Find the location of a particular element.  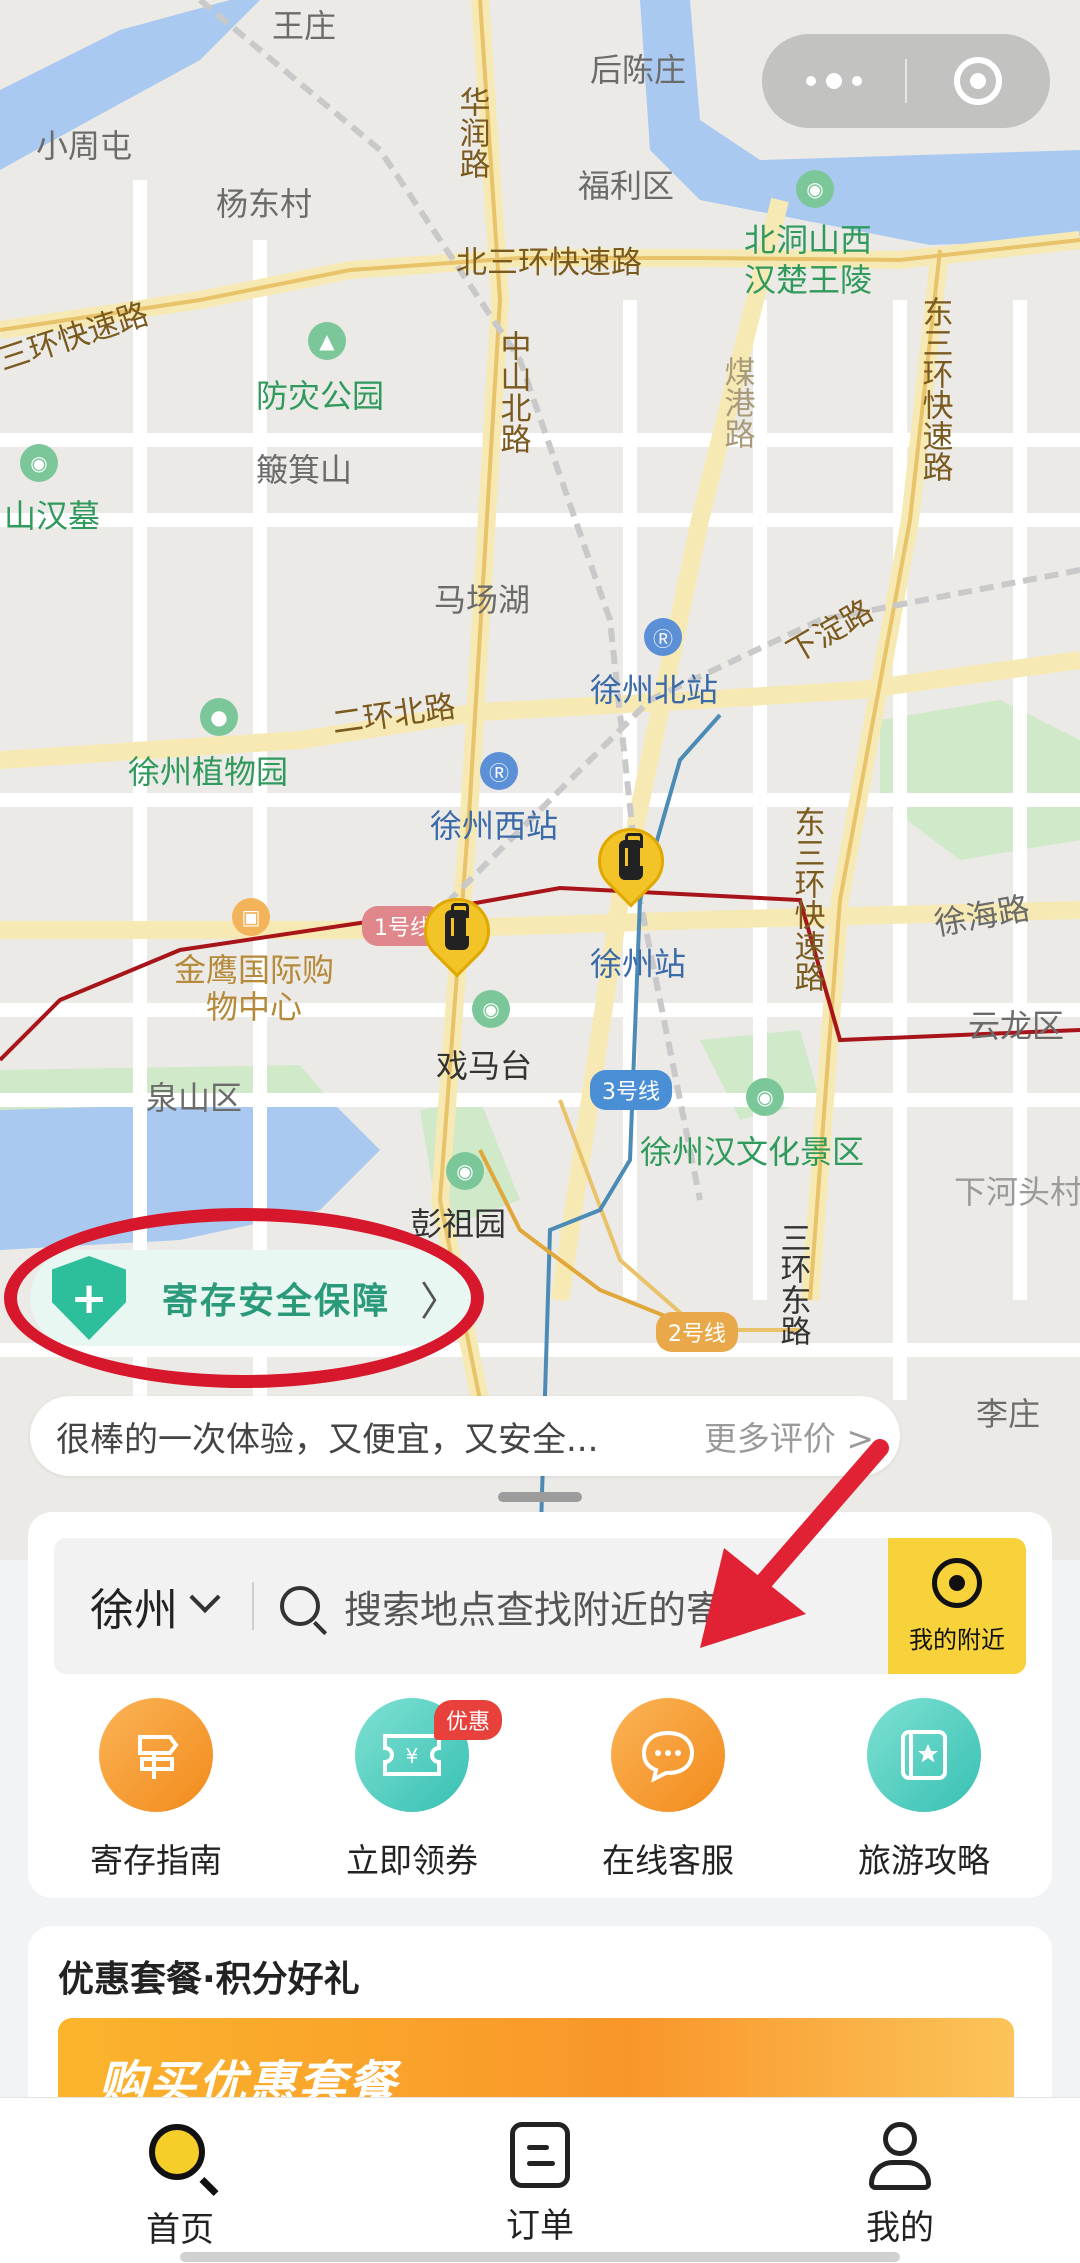

review-bar: 很棒的一次体验，又便宜，又安全... 更多评价 > is located at coordinates (465, 1436).